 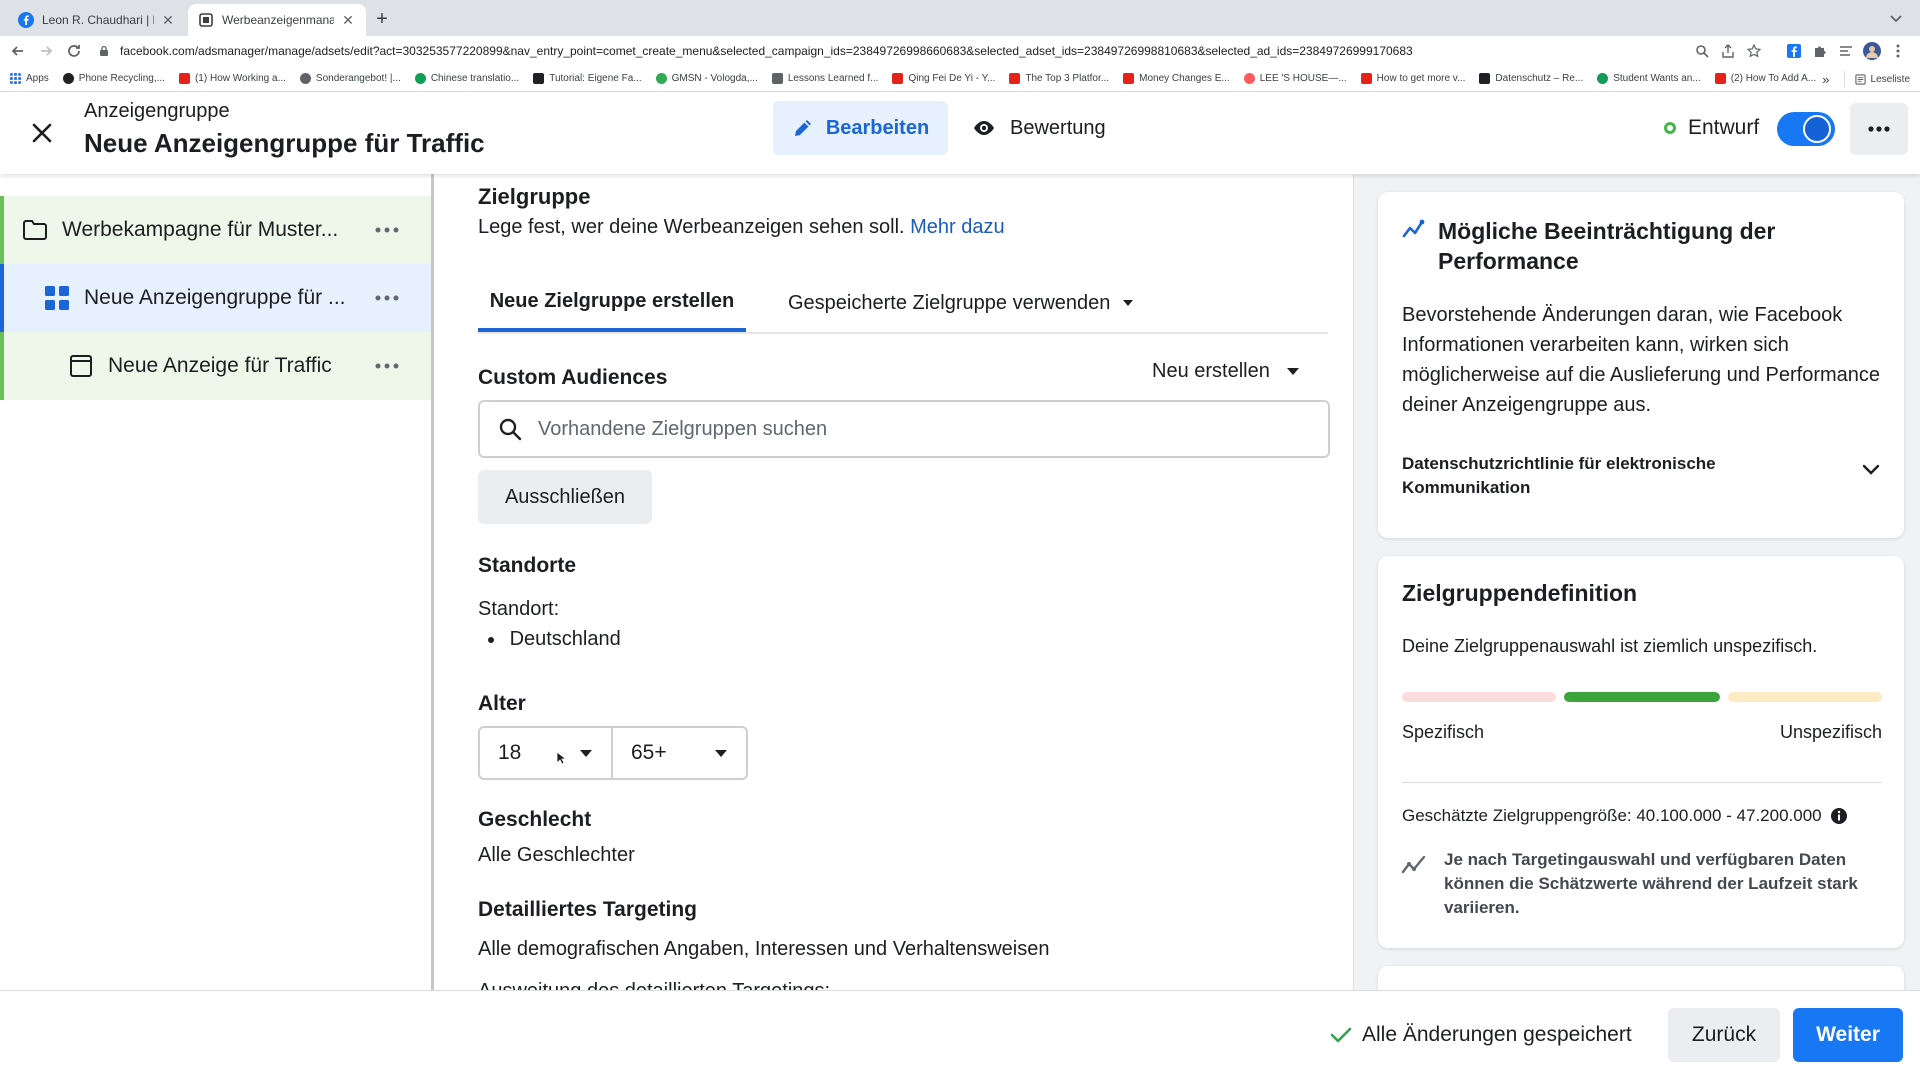 What do you see at coordinates (1670, 128) in the screenshot?
I see `status-dot-icon` at bounding box center [1670, 128].